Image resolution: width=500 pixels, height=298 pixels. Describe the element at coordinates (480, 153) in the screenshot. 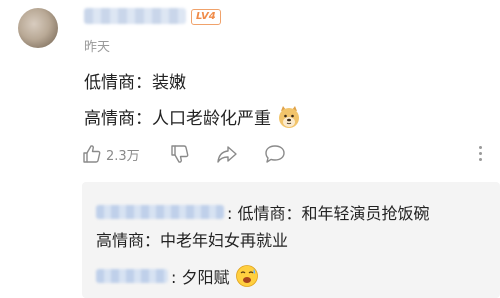

I see `more-icon` at that location.